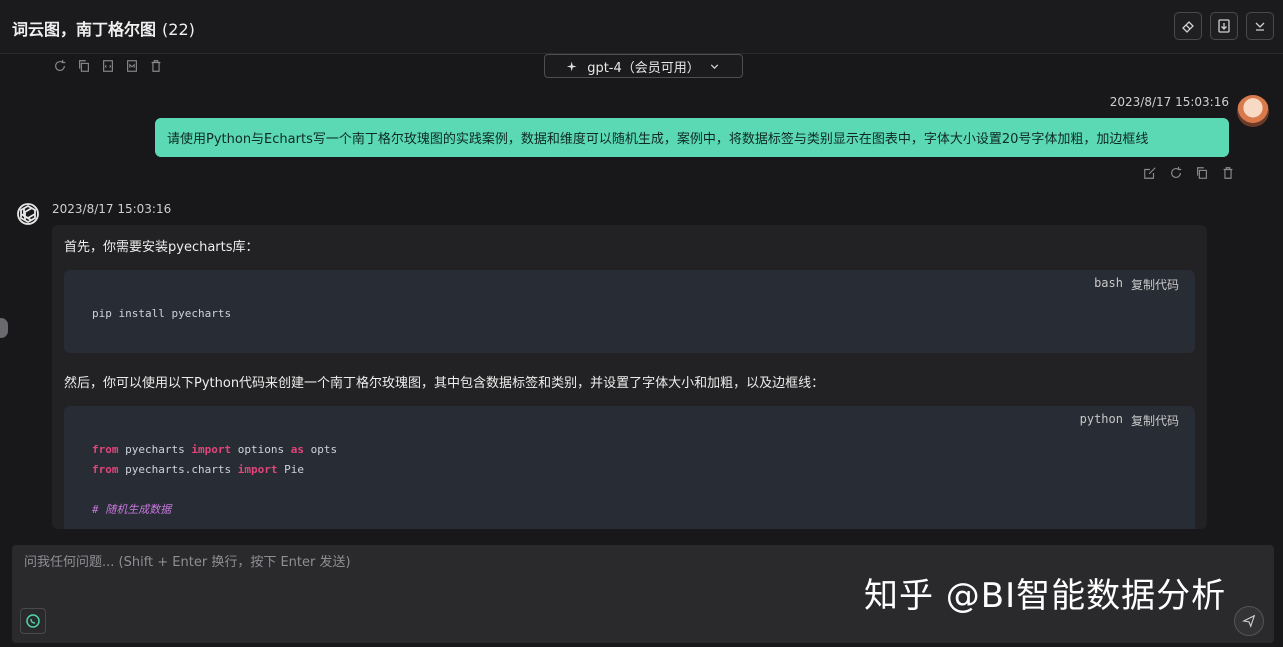 The image size is (1283, 647). I want to click on sidebar-toggle, so click(4, 328).